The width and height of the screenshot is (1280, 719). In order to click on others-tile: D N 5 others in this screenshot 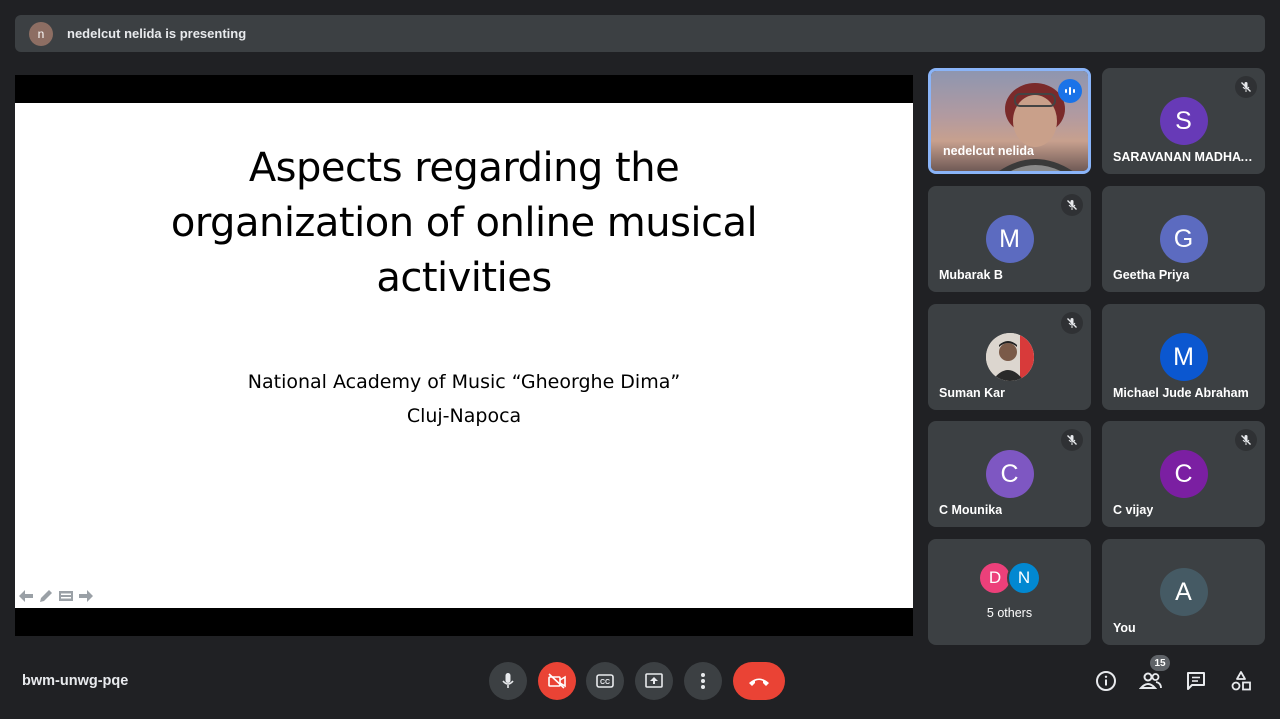, I will do `click(1009, 592)`.